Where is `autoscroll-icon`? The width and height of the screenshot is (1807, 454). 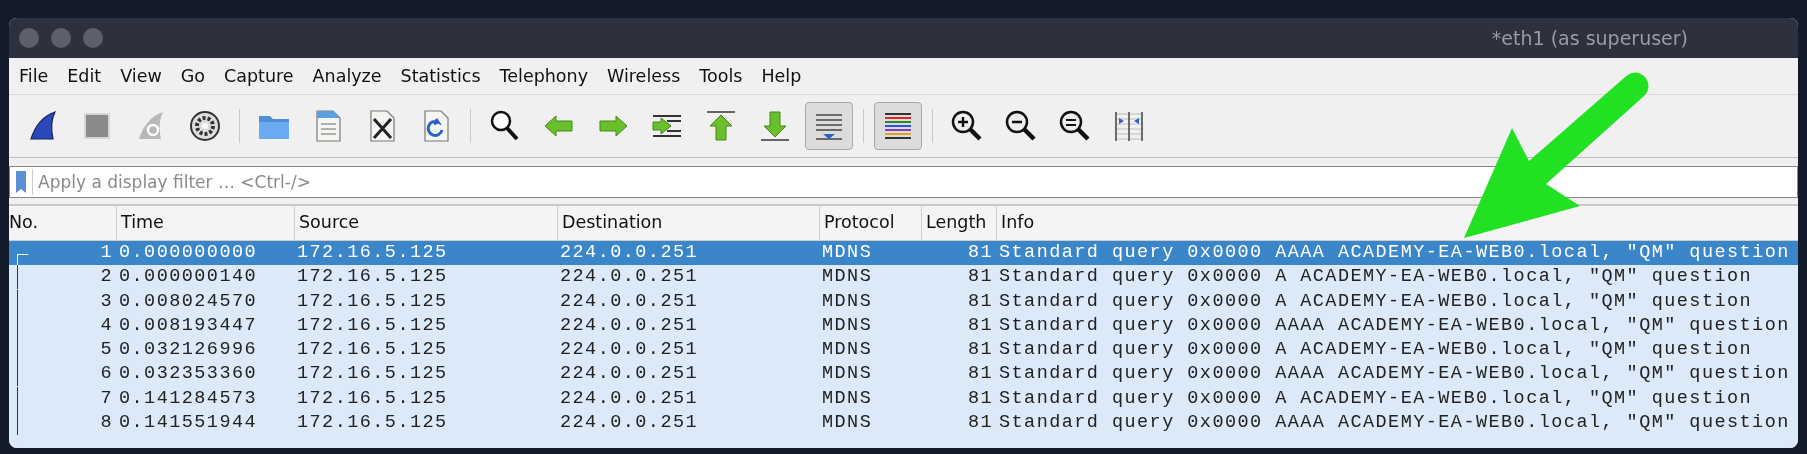
autoscroll-icon is located at coordinates (829, 126).